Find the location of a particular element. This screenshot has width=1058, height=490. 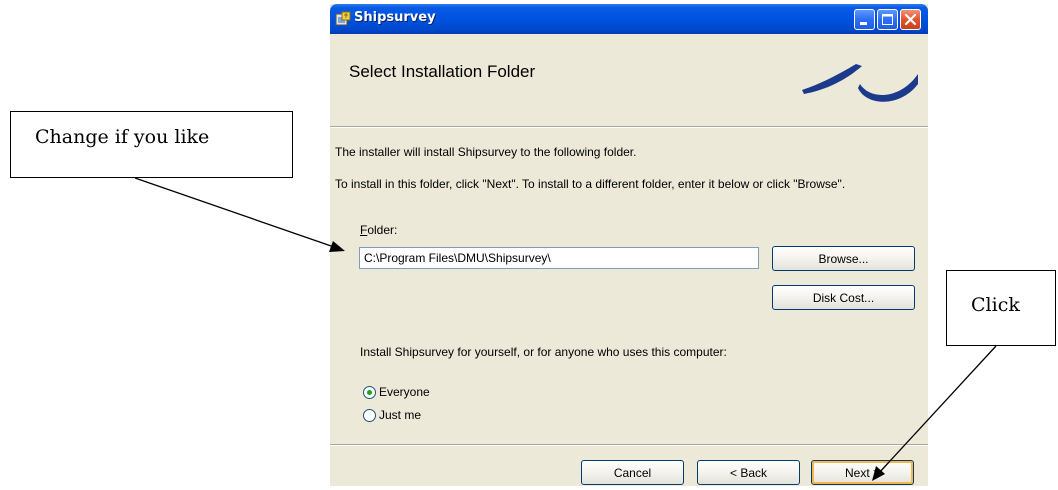

radio-just-me is located at coordinates (369, 415).